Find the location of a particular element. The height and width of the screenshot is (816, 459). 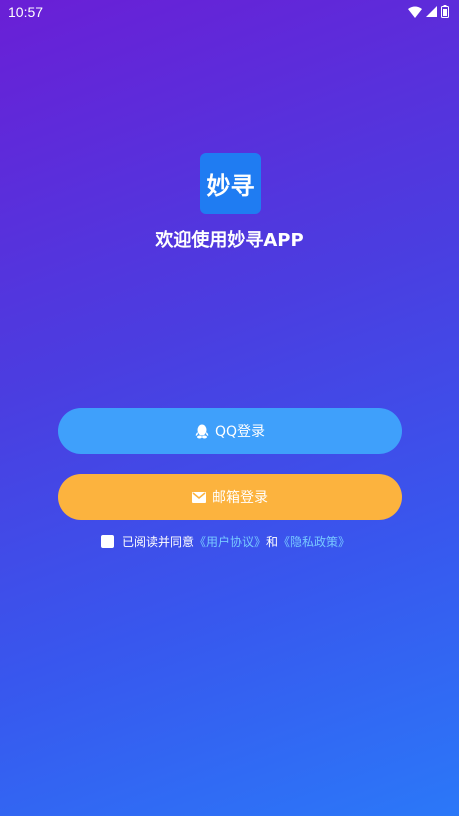

signal-icon is located at coordinates (431, 11).